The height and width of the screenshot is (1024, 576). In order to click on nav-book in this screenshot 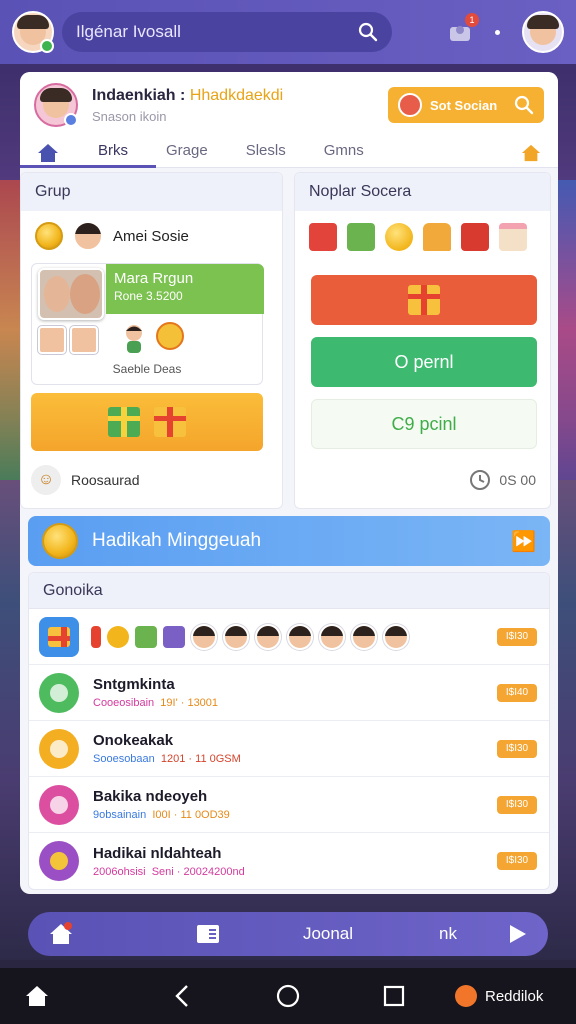, I will do `click(208, 934)`.